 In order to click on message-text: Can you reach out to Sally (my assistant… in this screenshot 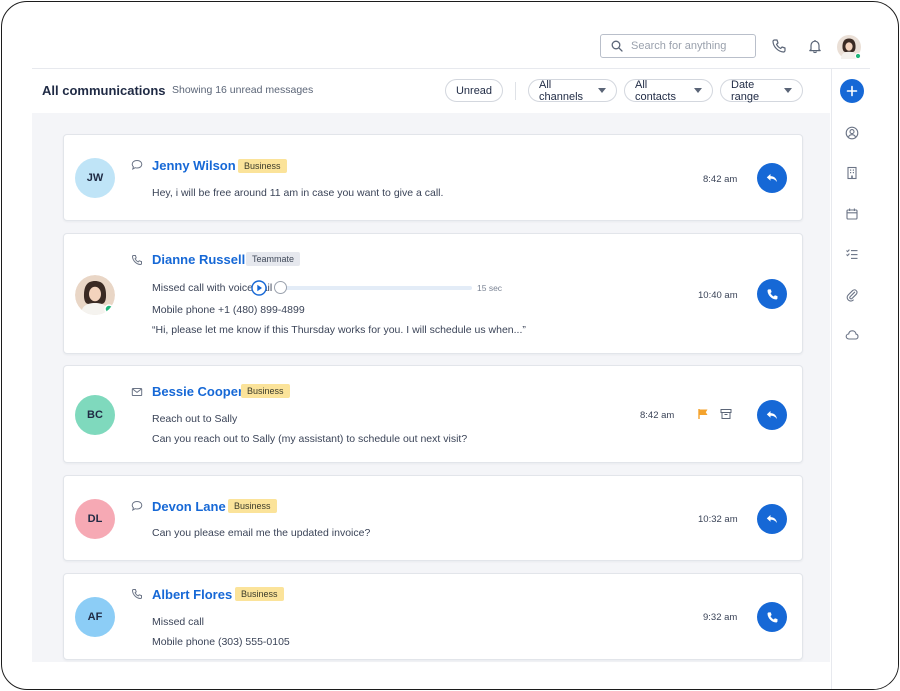, I will do `click(310, 439)`.